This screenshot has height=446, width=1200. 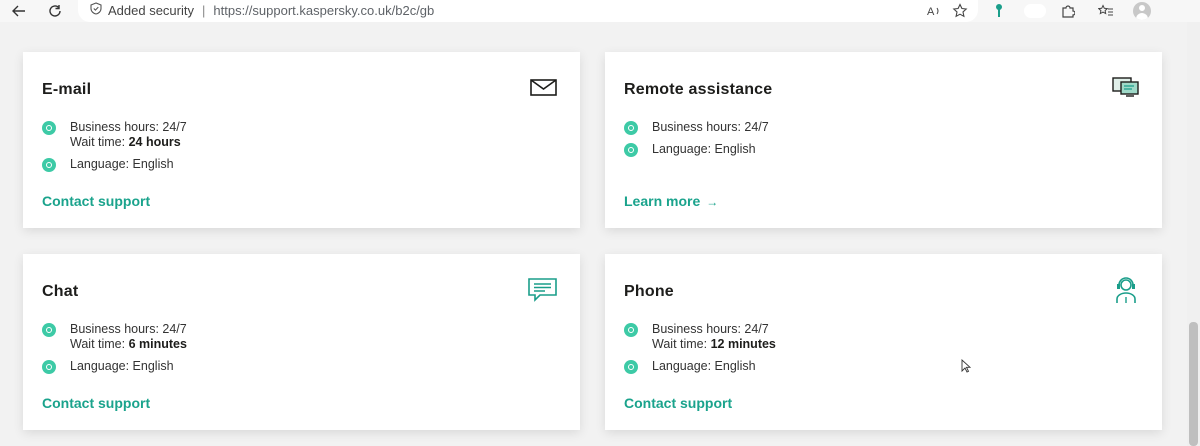 I want to click on chat-bubble-icon, so click(x=543, y=292).